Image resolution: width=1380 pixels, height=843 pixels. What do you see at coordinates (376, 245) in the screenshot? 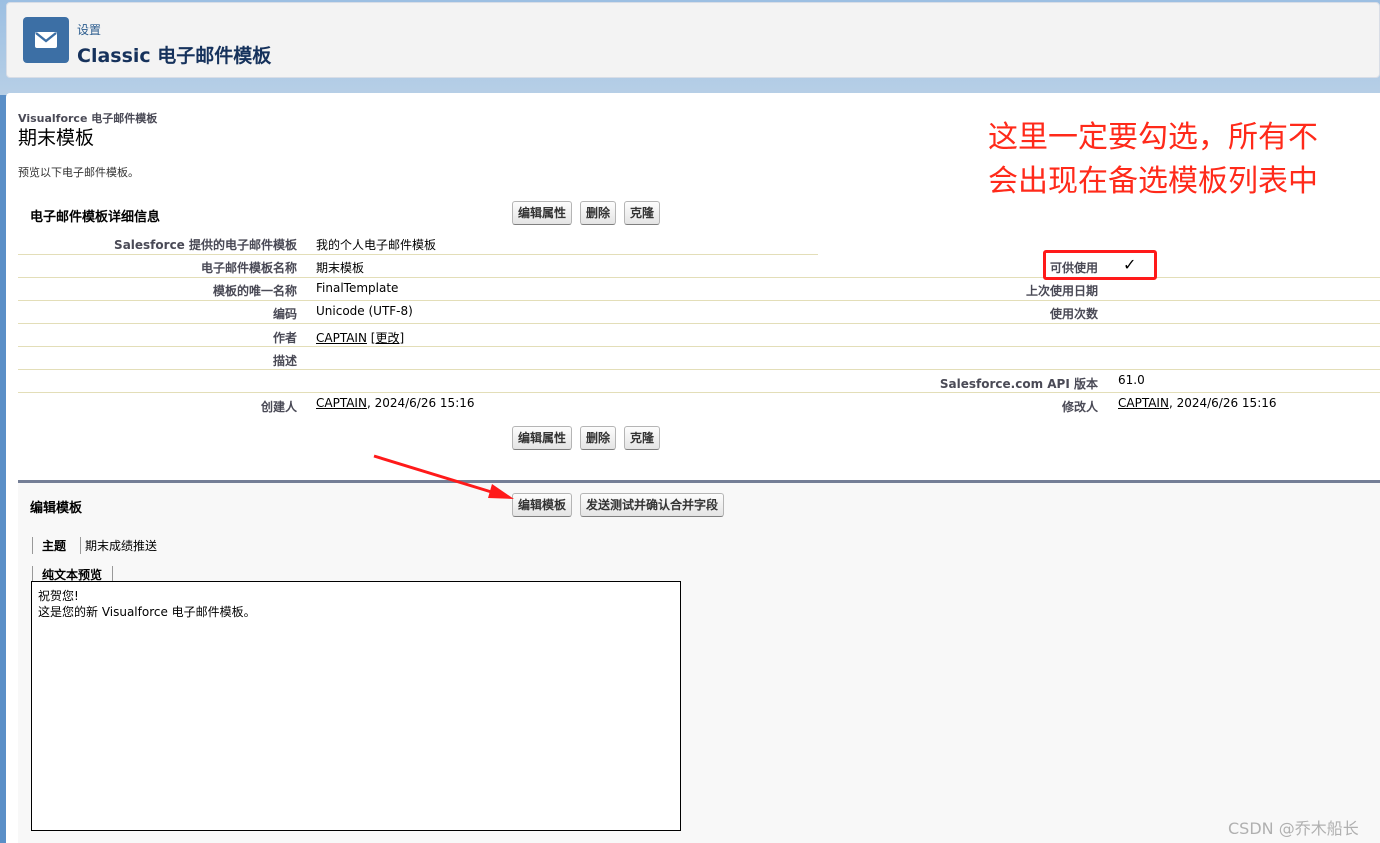
I see `folder-value: 我的个人电子邮件模板` at bounding box center [376, 245].